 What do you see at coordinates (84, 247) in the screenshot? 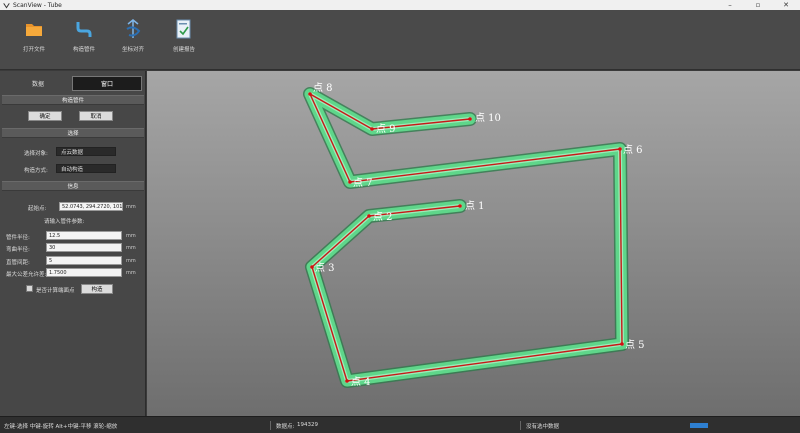
I see `bend-radius-field: 30` at bounding box center [84, 247].